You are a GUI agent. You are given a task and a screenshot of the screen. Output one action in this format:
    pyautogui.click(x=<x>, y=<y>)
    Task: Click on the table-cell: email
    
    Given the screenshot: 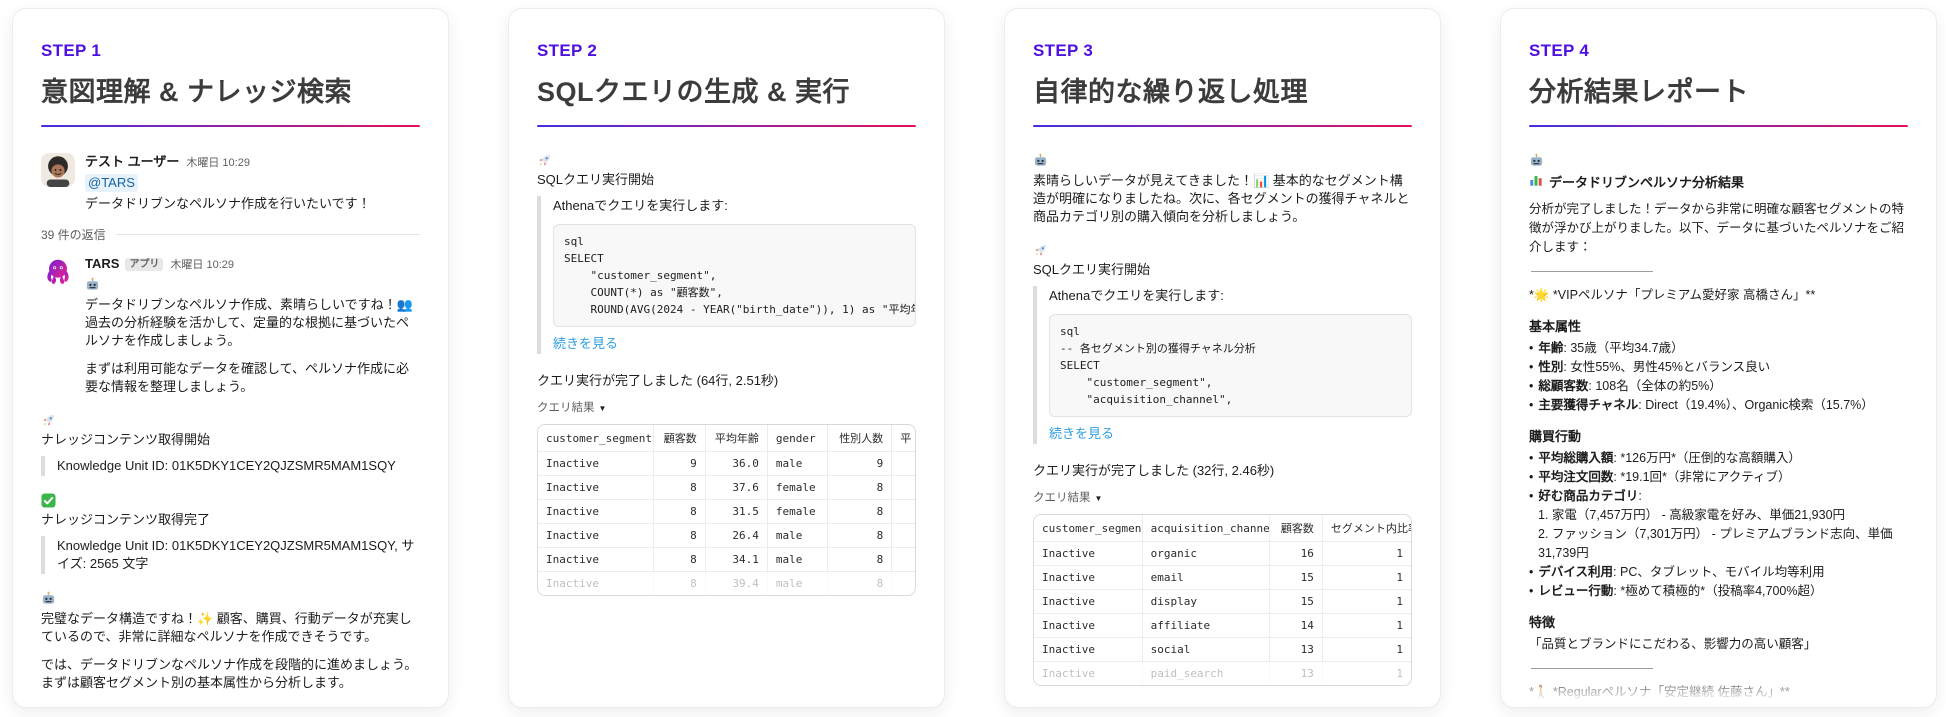 What is the action you would take?
    pyautogui.click(x=1206, y=578)
    